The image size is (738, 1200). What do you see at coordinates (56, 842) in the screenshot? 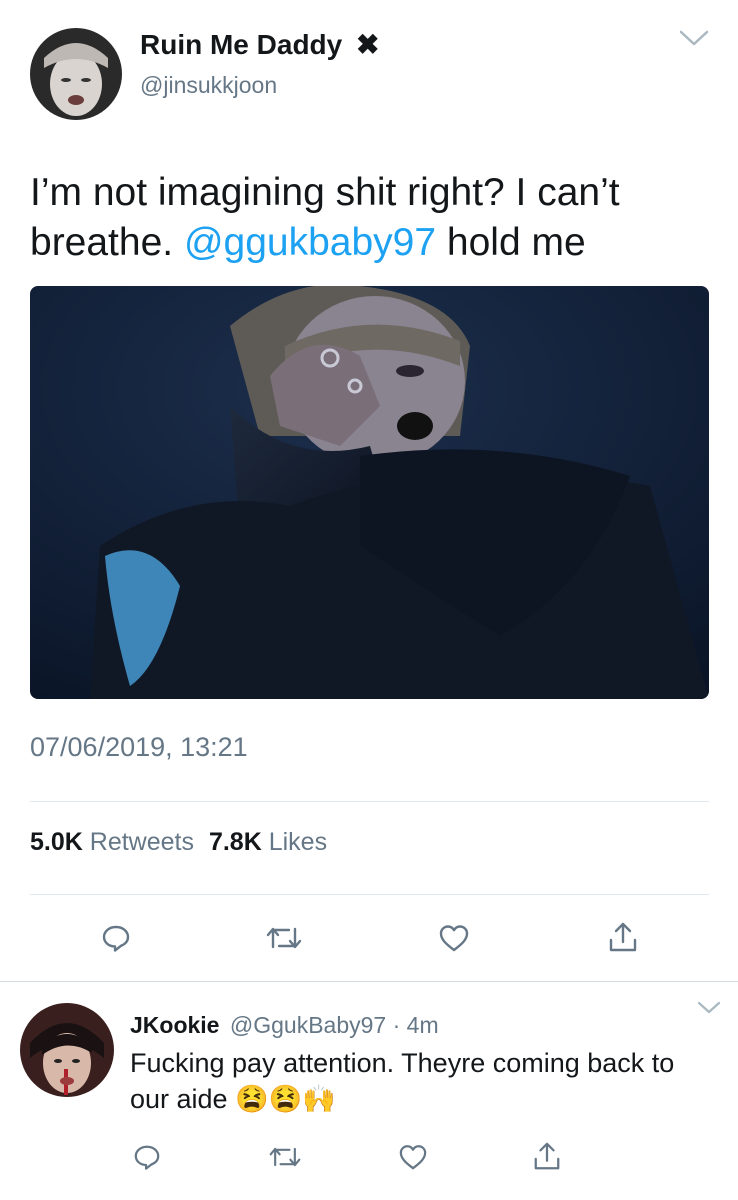
I see `retweets-count: 5.0K` at bounding box center [56, 842].